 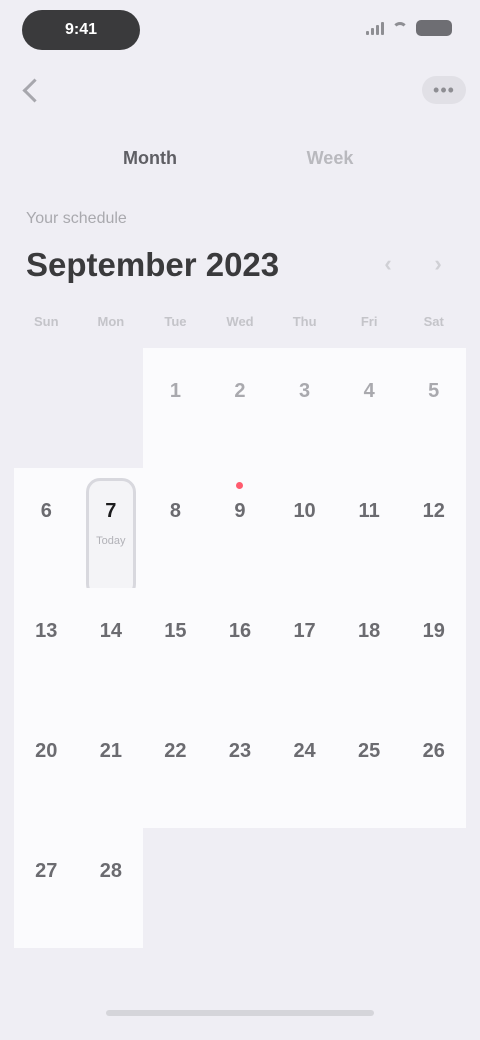 I want to click on weekday-label: Thu, so click(x=304, y=321).